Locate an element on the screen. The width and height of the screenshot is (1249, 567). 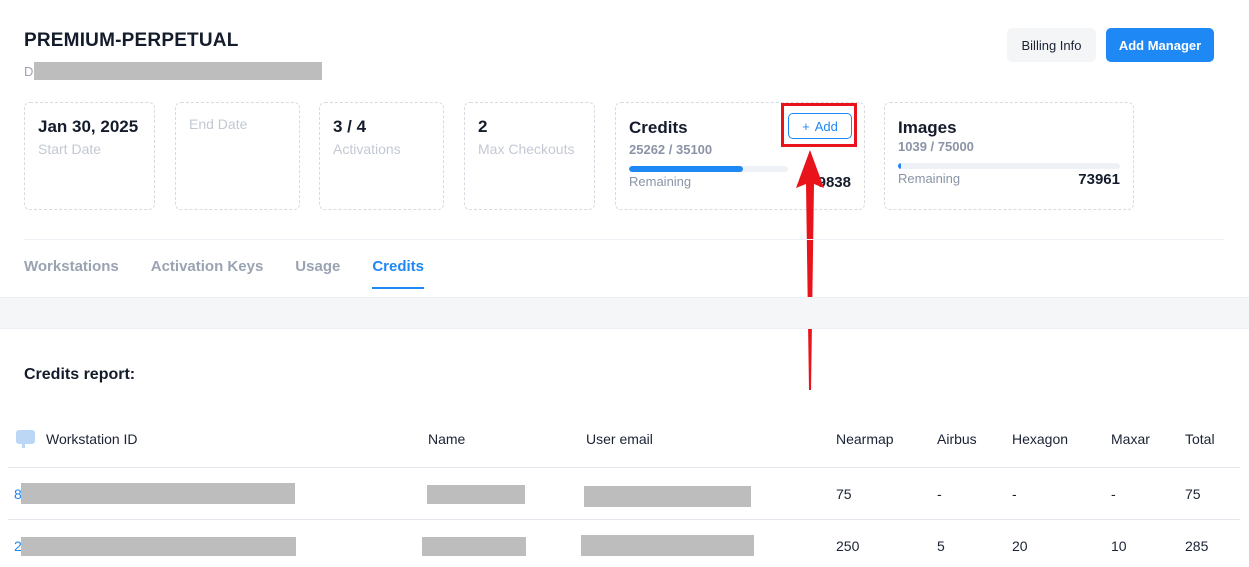
images-progress-fill is located at coordinates (900, 166).